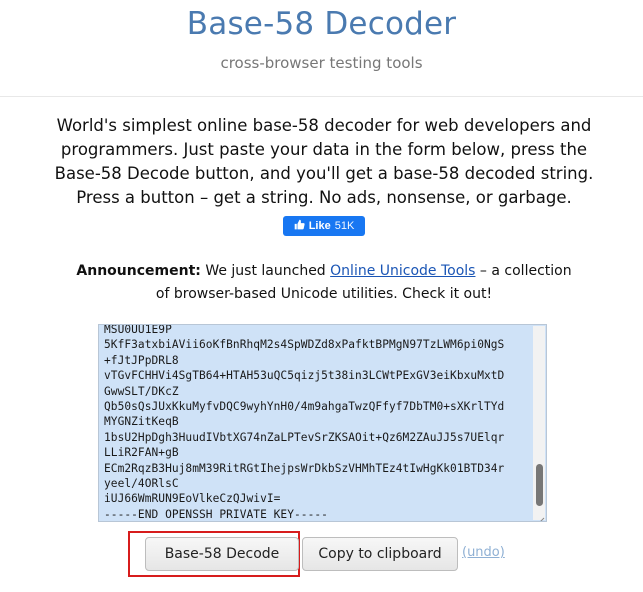 This screenshot has width=643, height=592. Describe the element at coordinates (265, 271) in the screenshot. I see `announcement-text-before: We just launched` at that location.